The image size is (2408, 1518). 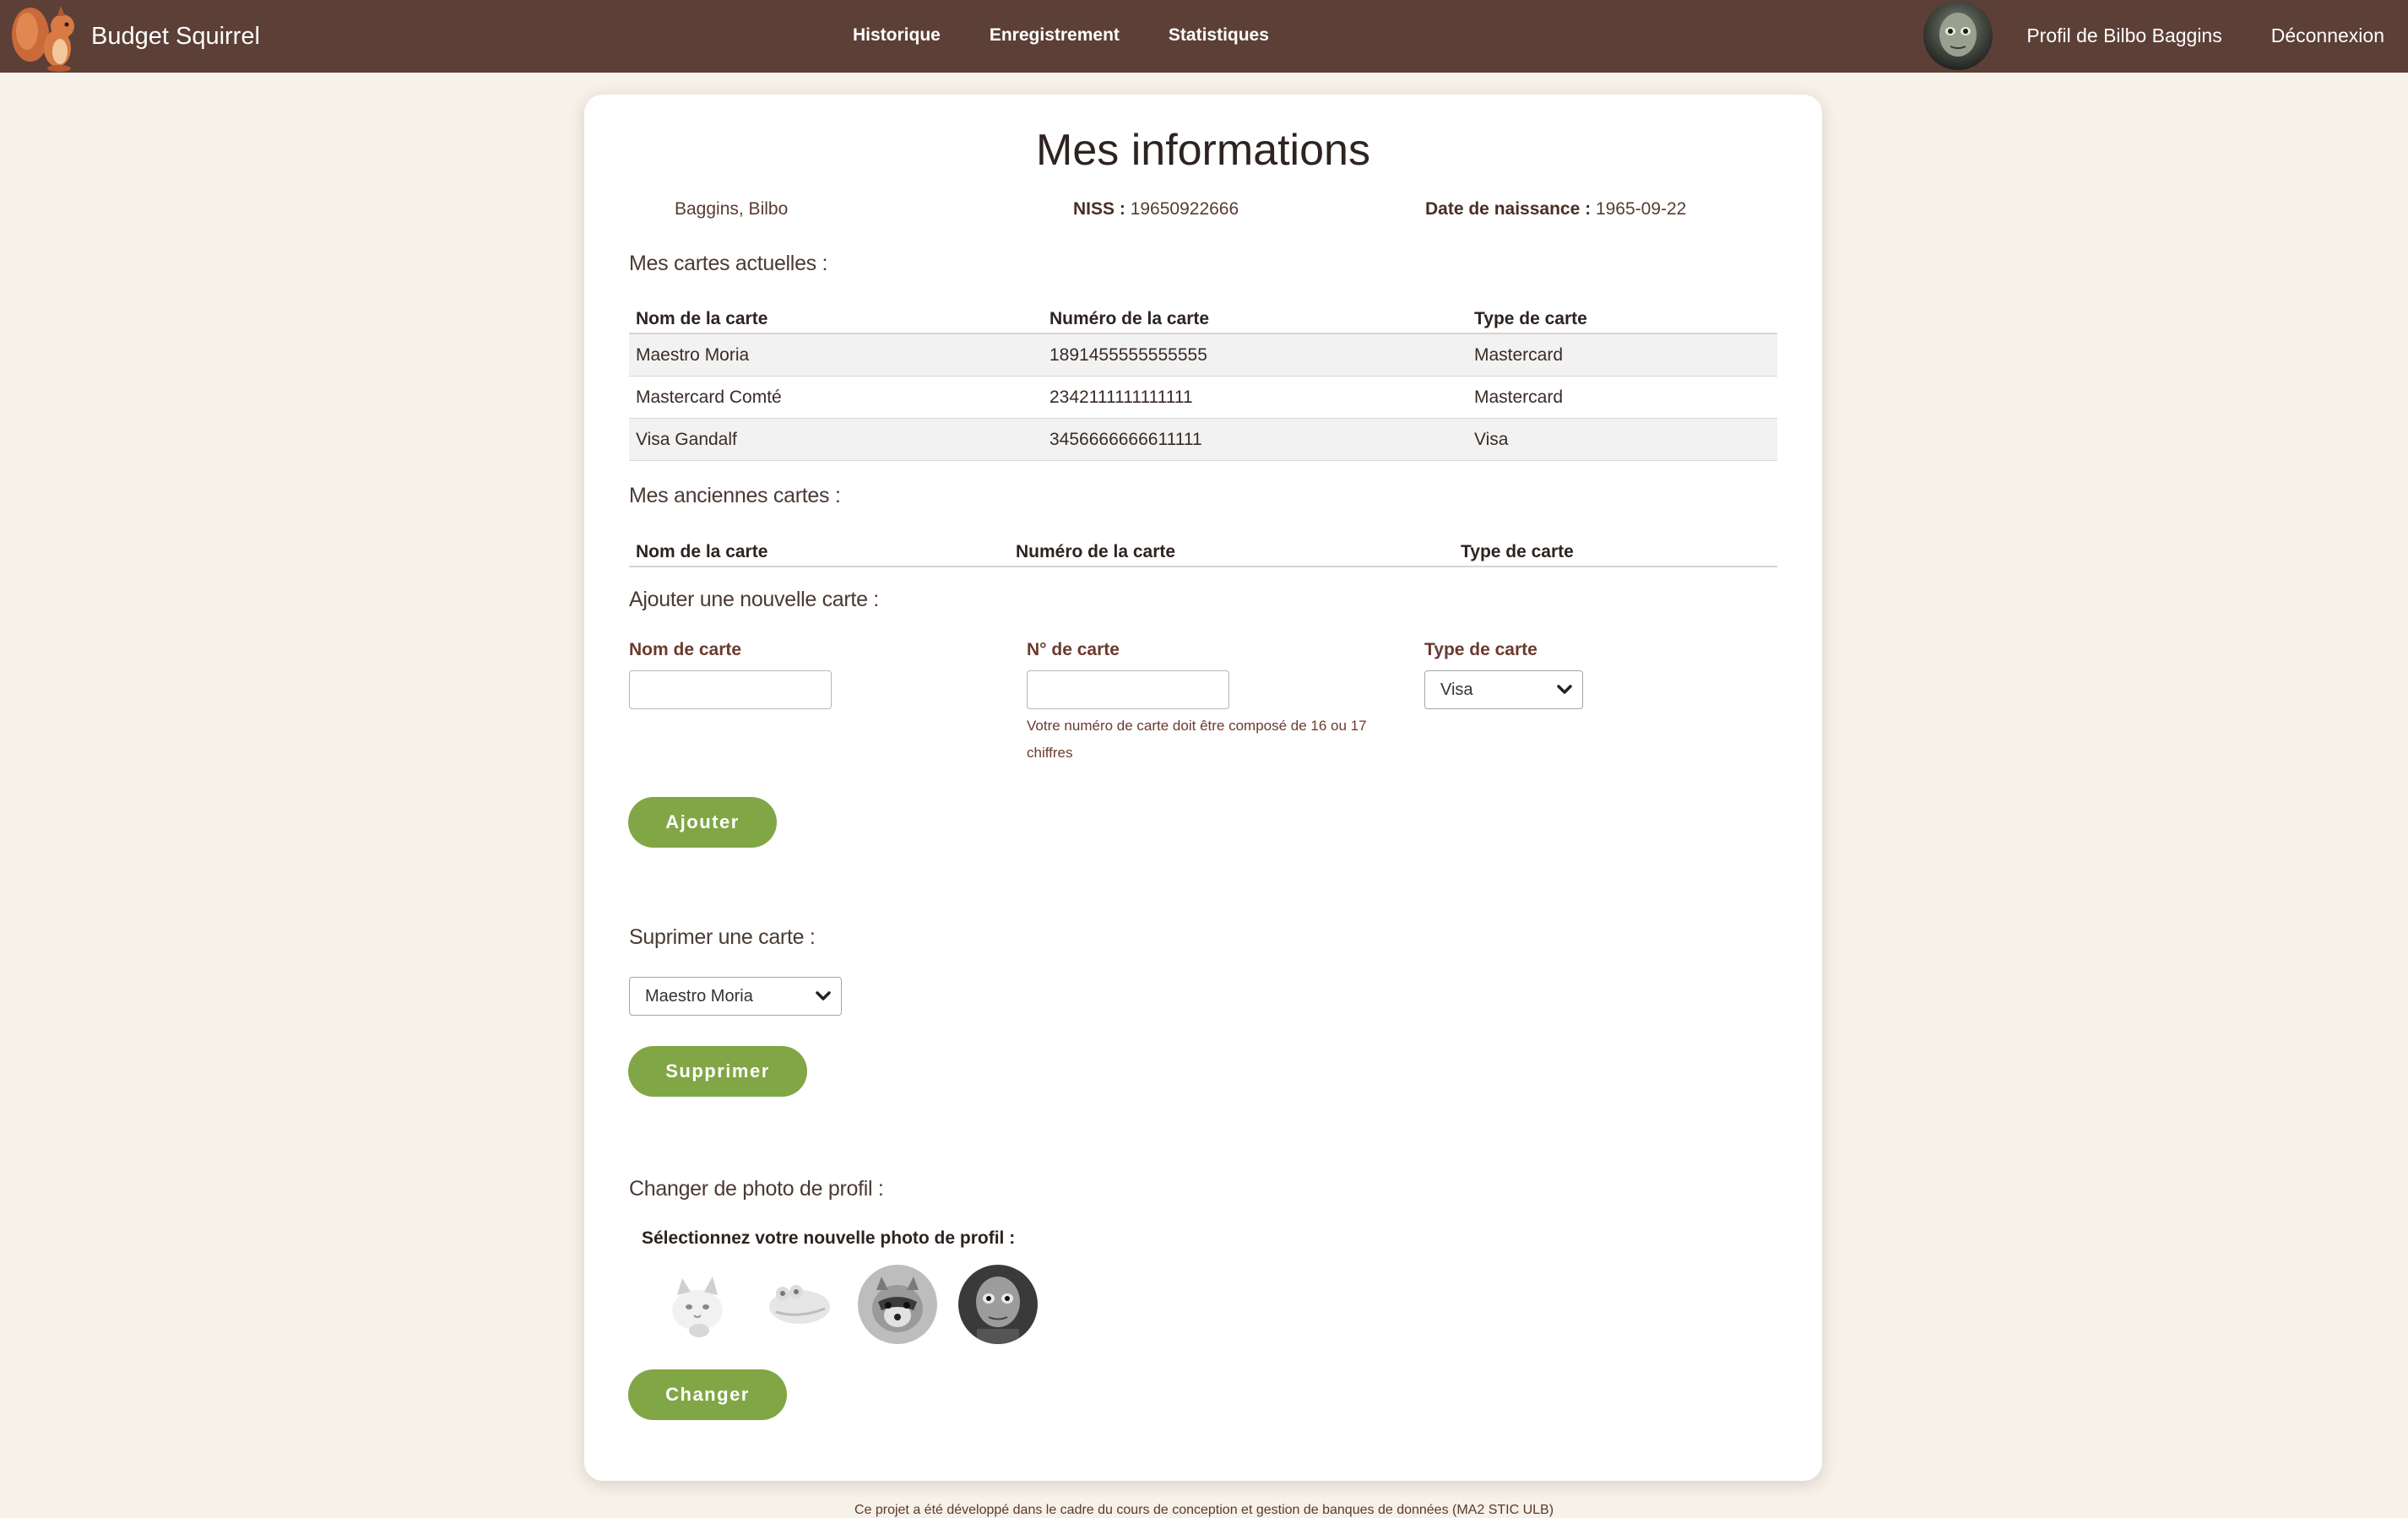 What do you see at coordinates (836, 355) in the screenshot?
I see `card-name-cell: Maestro Moria` at bounding box center [836, 355].